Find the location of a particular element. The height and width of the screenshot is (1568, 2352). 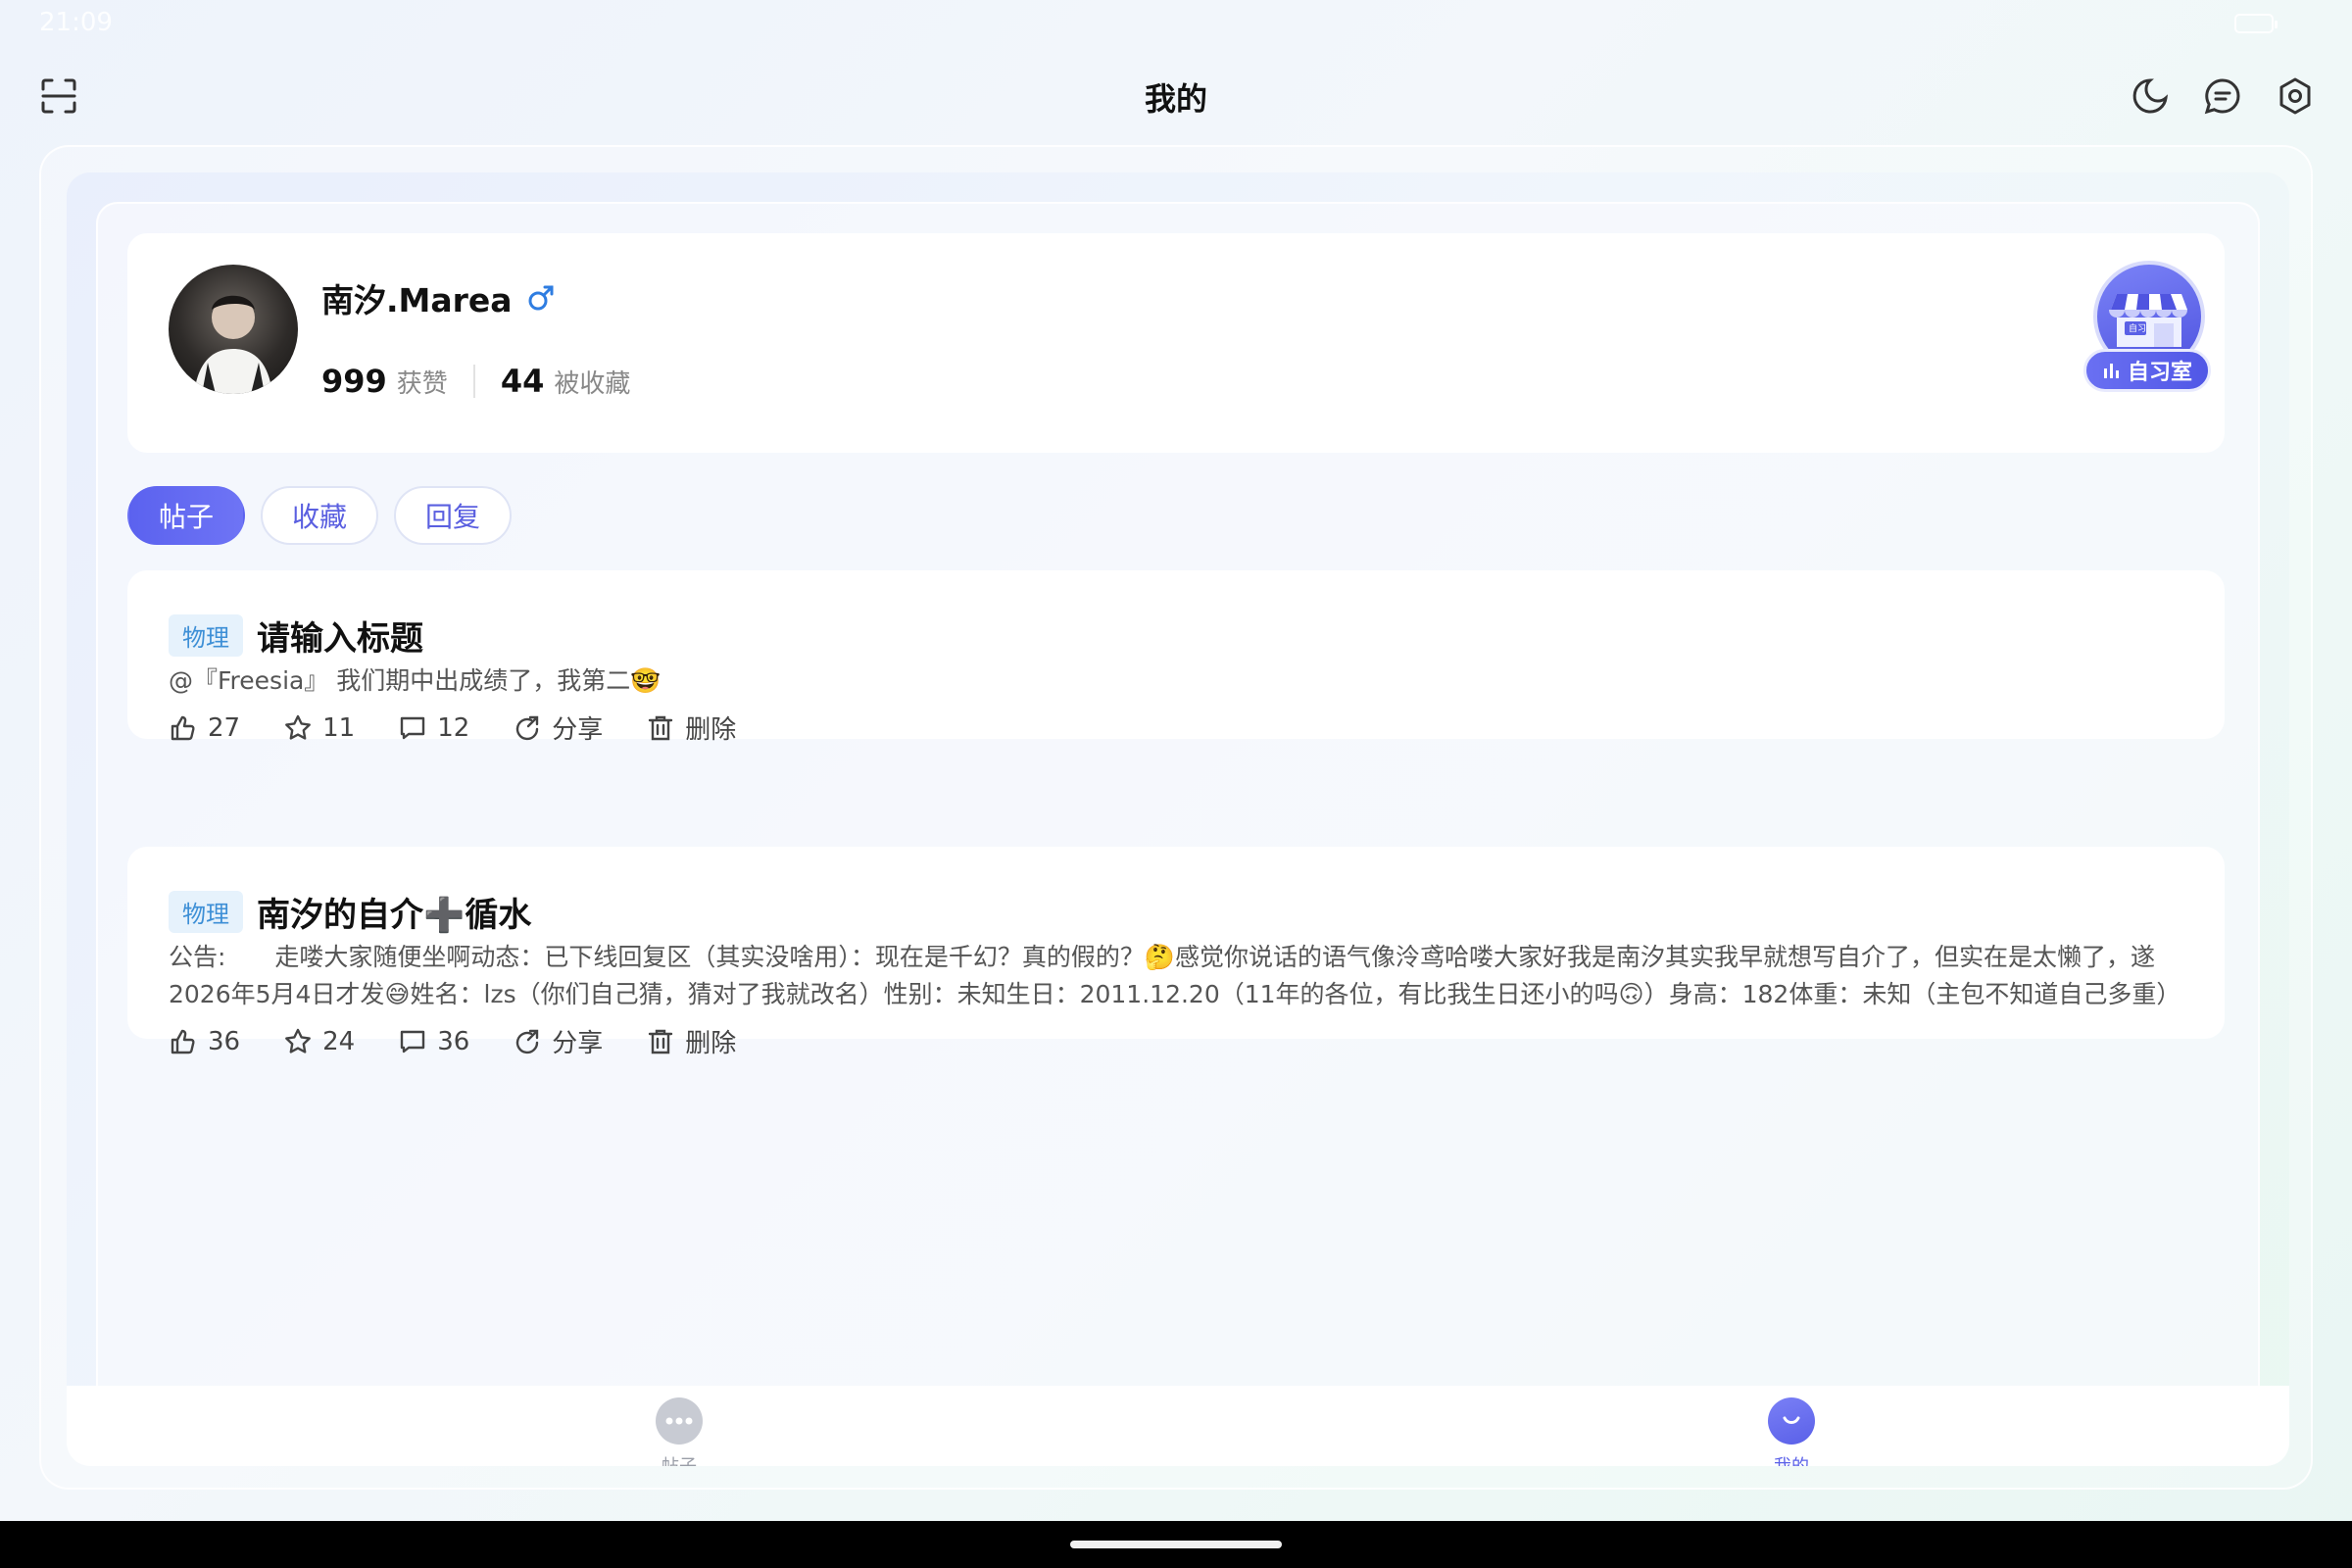

like-count: 27 is located at coordinates (224, 727).